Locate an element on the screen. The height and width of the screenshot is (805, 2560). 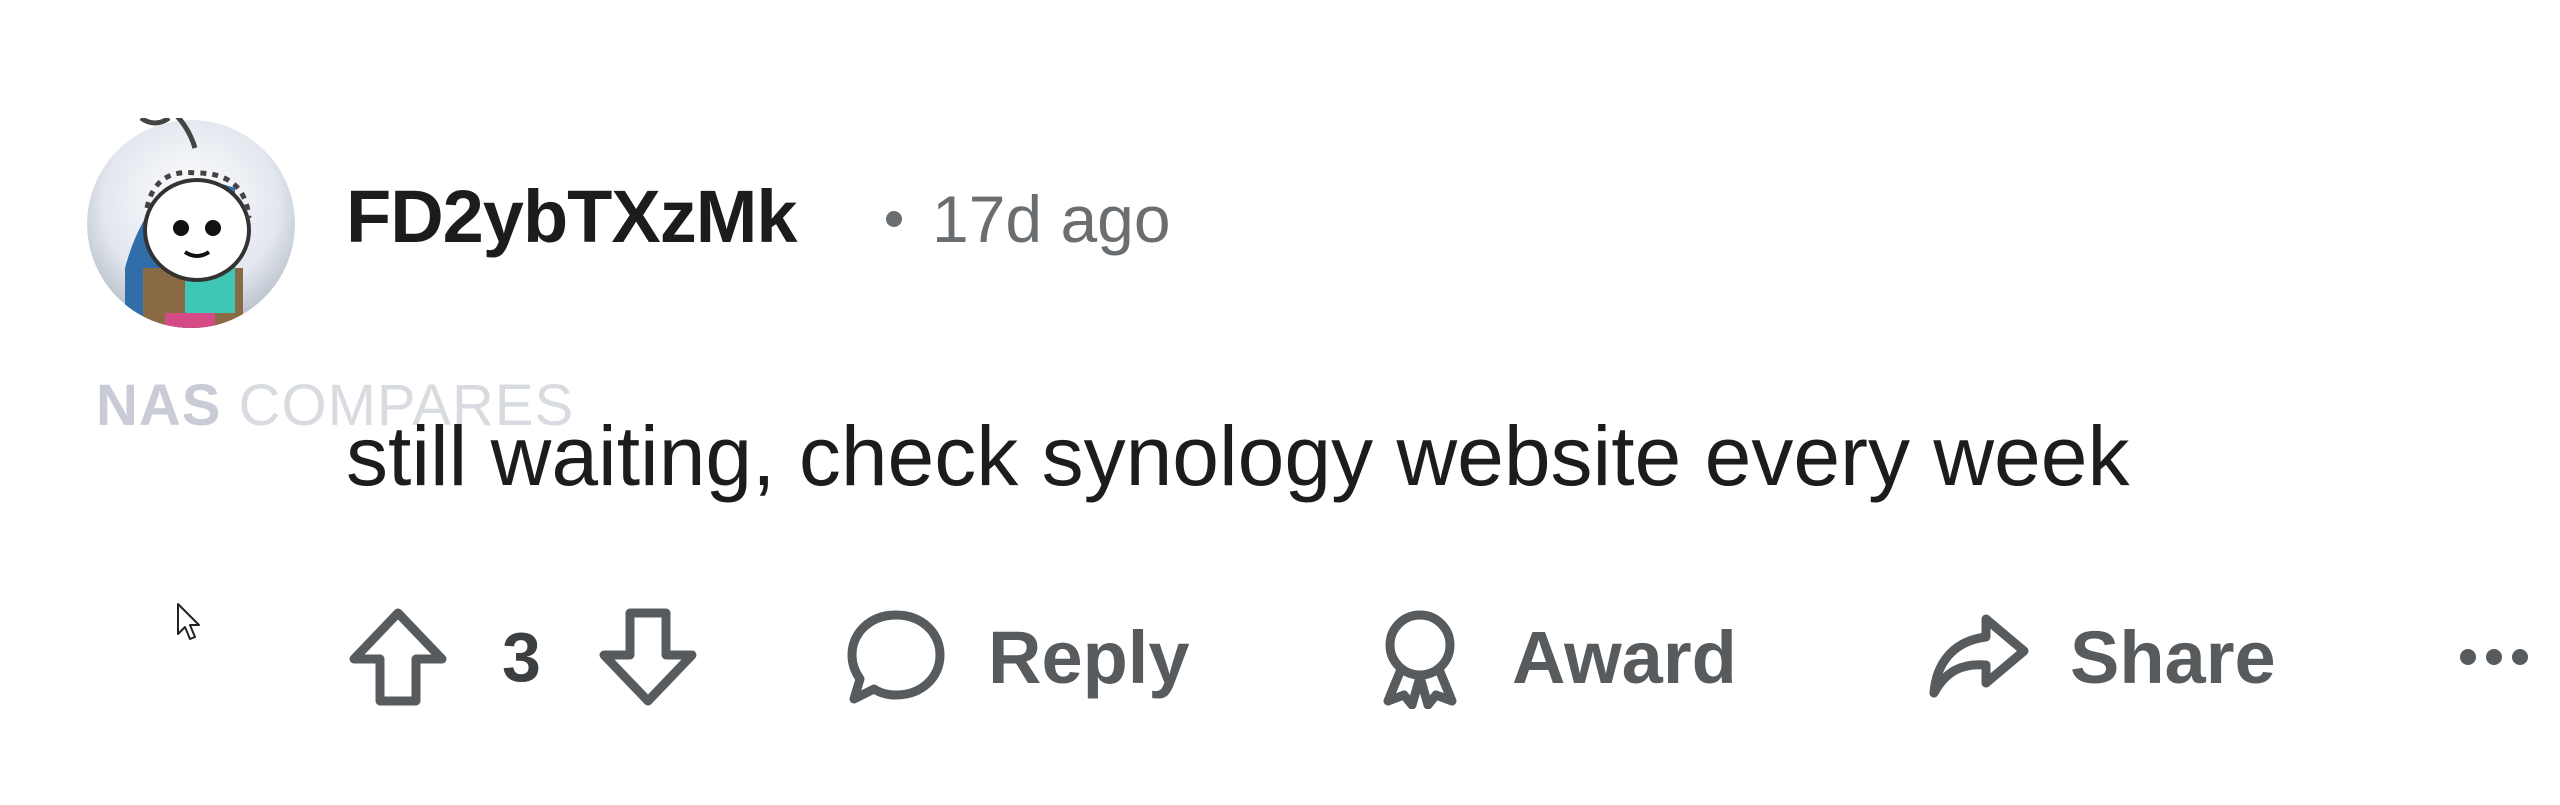
vote-count: 3 is located at coordinates (521, 657).